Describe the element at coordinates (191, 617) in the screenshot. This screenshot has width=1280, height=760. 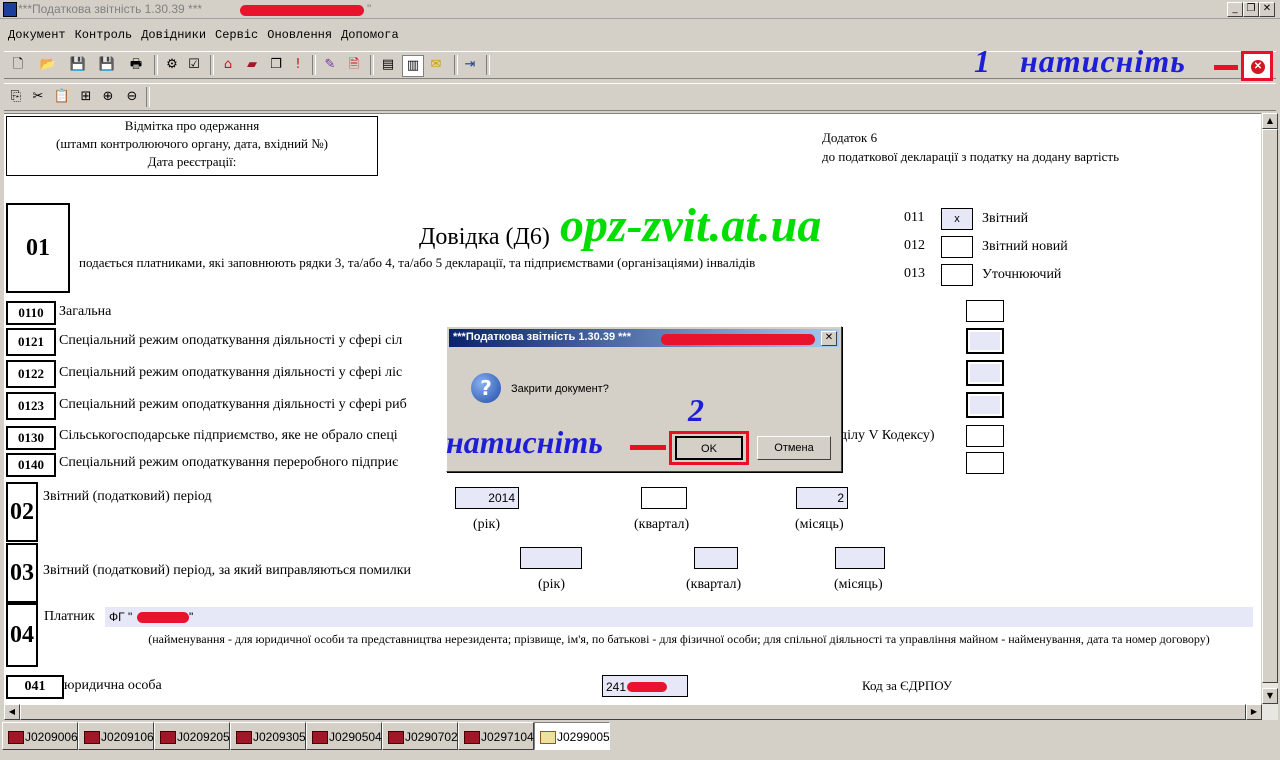
I see `payer-name-suffix: "` at that location.